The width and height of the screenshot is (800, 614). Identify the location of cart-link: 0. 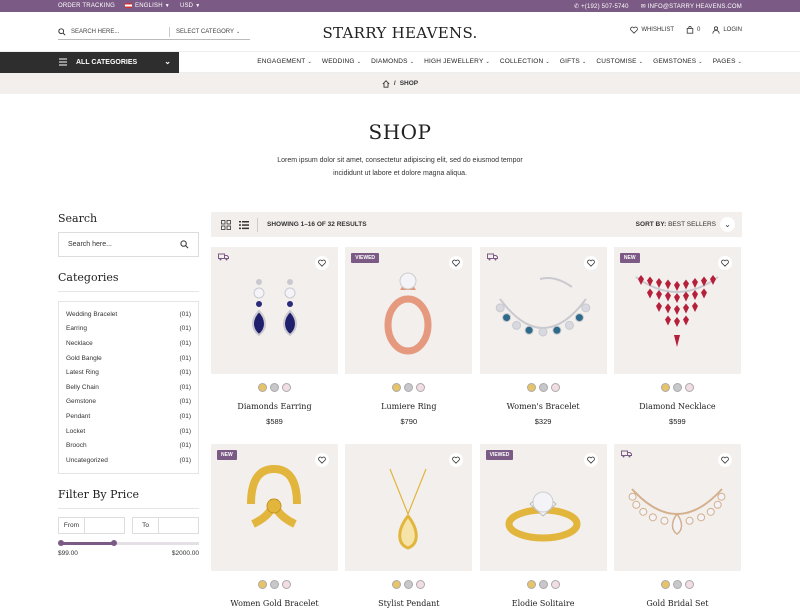
(693, 30).